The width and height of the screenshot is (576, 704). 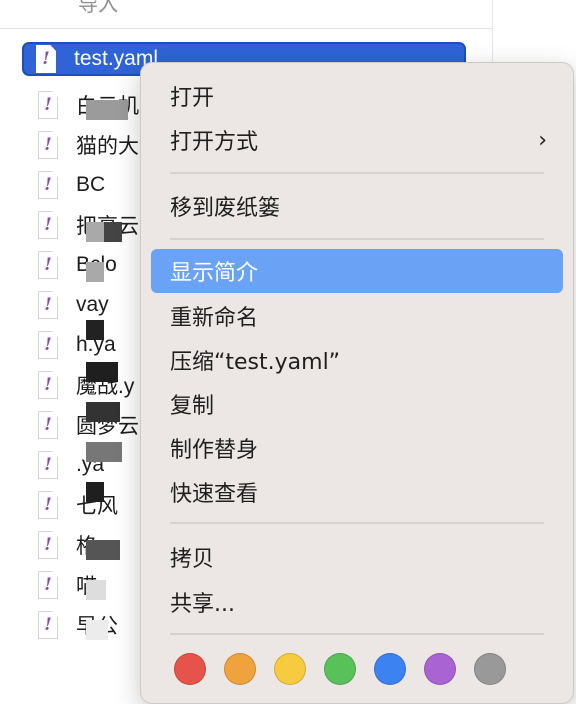 What do you see at coordinates (107, 146) in the screenshot?
I see `file-name: 猫的大` at bounding box center [107, 146].